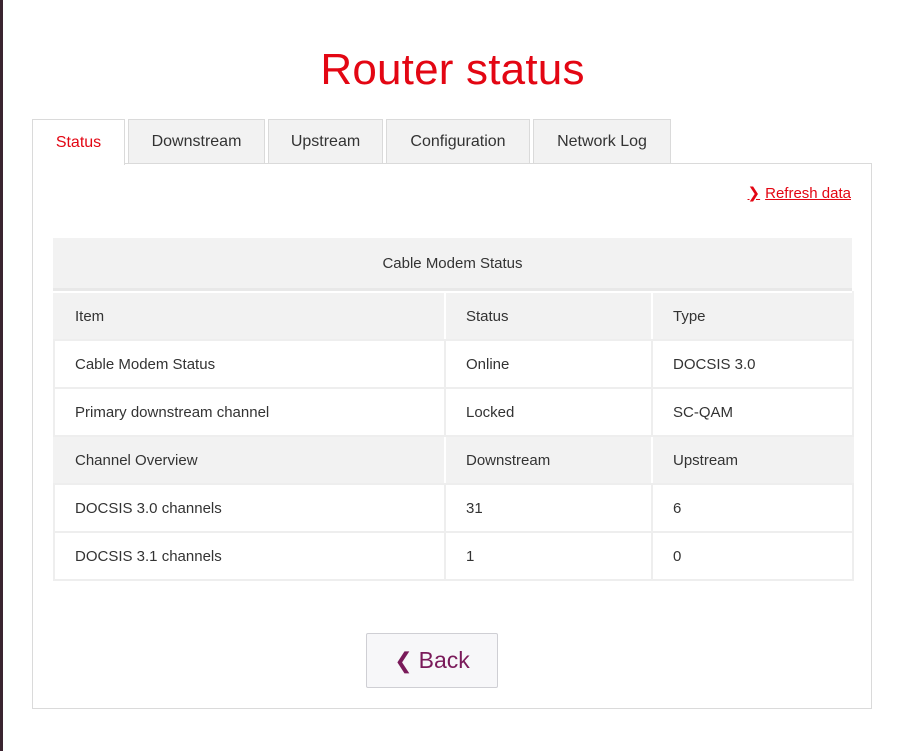 The height and width of the screenshot is (751, 901). I want to click on header-cell-type: Type, so click(752, 316).